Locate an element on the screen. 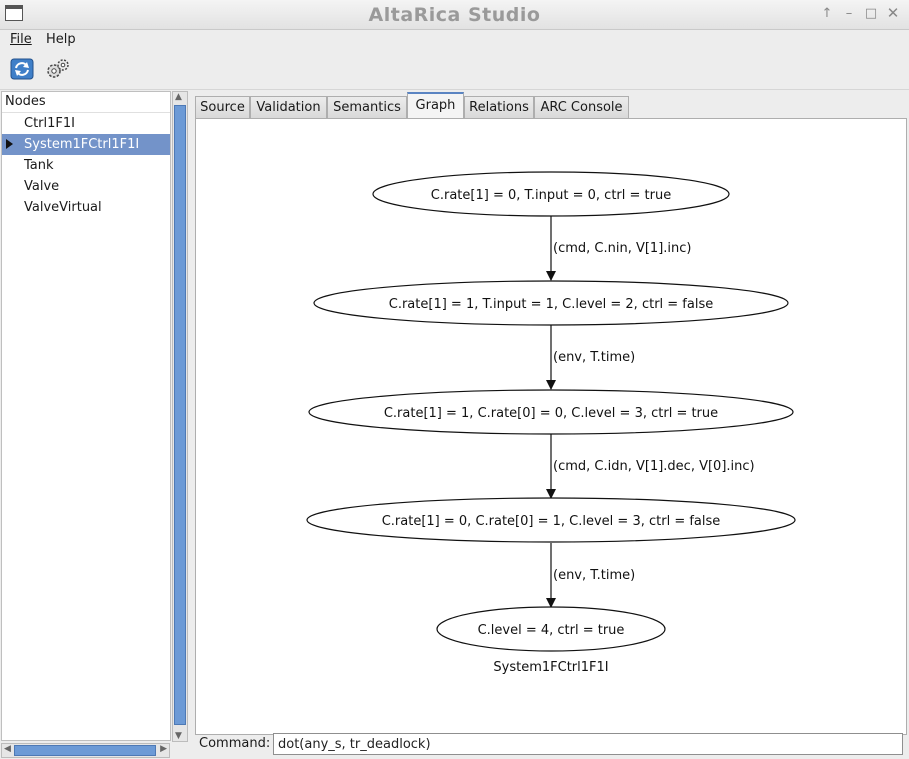 This screenshot has height=759, width=909. state-label: C.level = 4, ctrl = true is located at coordinates (551, 630).